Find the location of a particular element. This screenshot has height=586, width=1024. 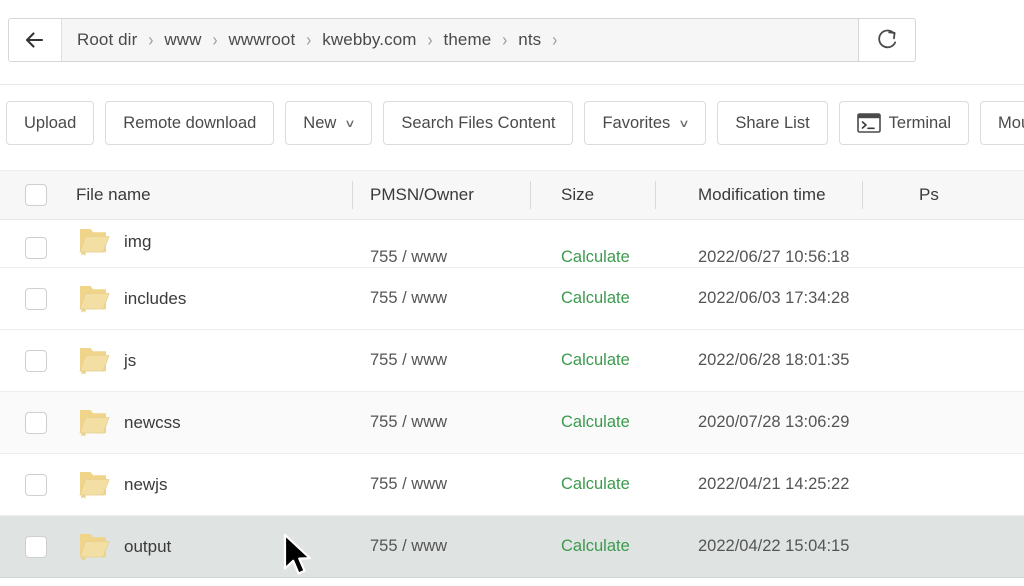

select-all-checkbox is located at coordinates (36, 195).